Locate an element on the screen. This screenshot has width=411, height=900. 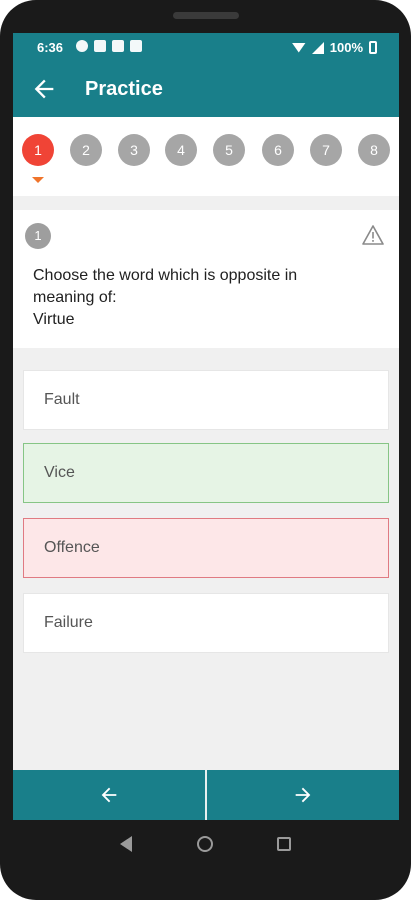
notification-icons is located at coordinates (109, 46).